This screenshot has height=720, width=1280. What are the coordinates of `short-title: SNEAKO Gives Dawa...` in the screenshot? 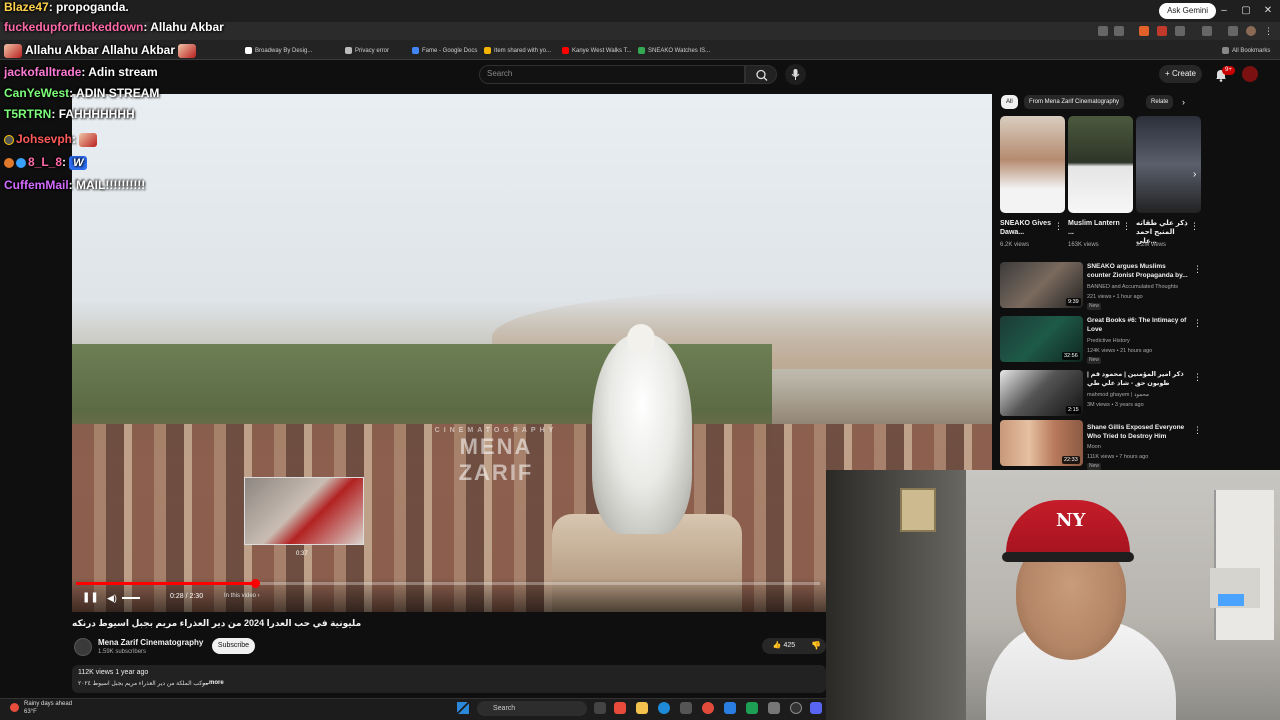 It's located at (1029, 228).